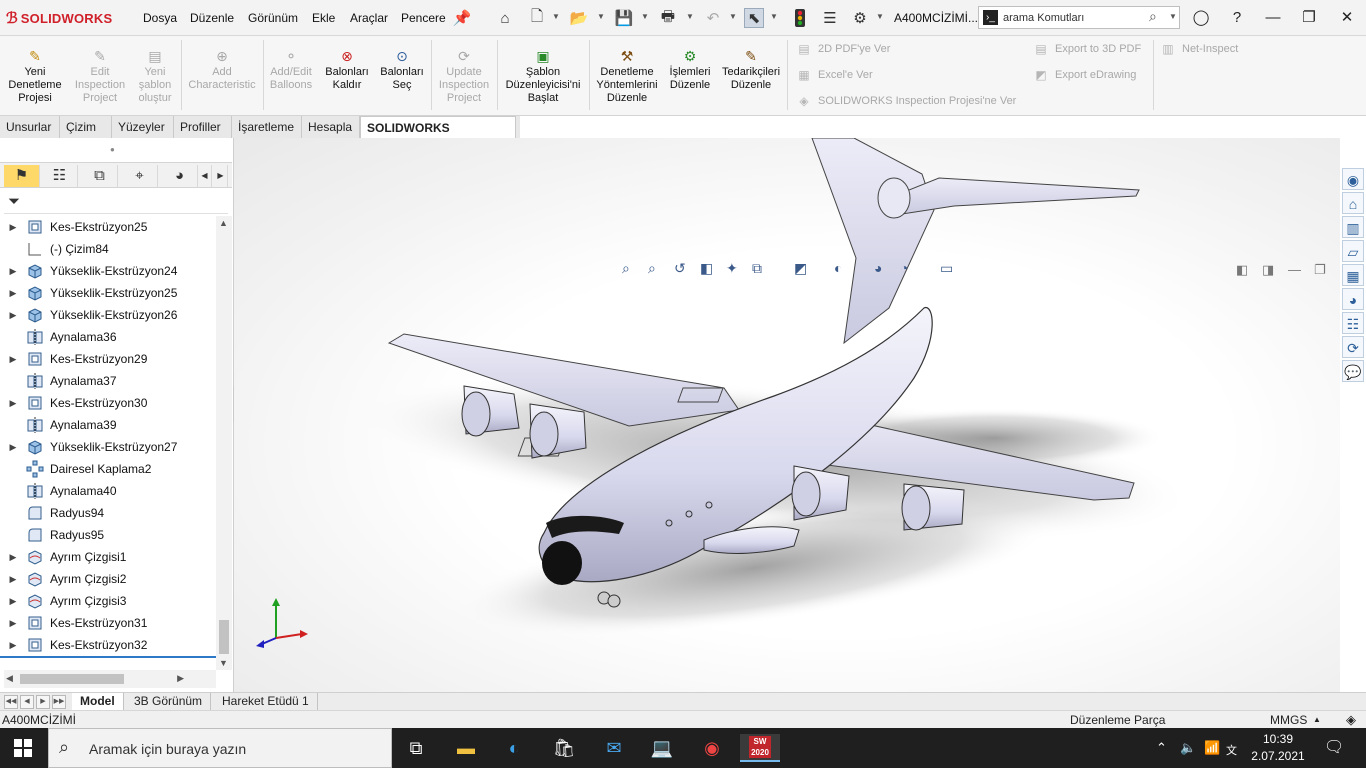  What do you see at coordinates (1353, 299) in the screenshot?
I see `custom-properties-icon: ◕` at bounding box center [1353, 299].